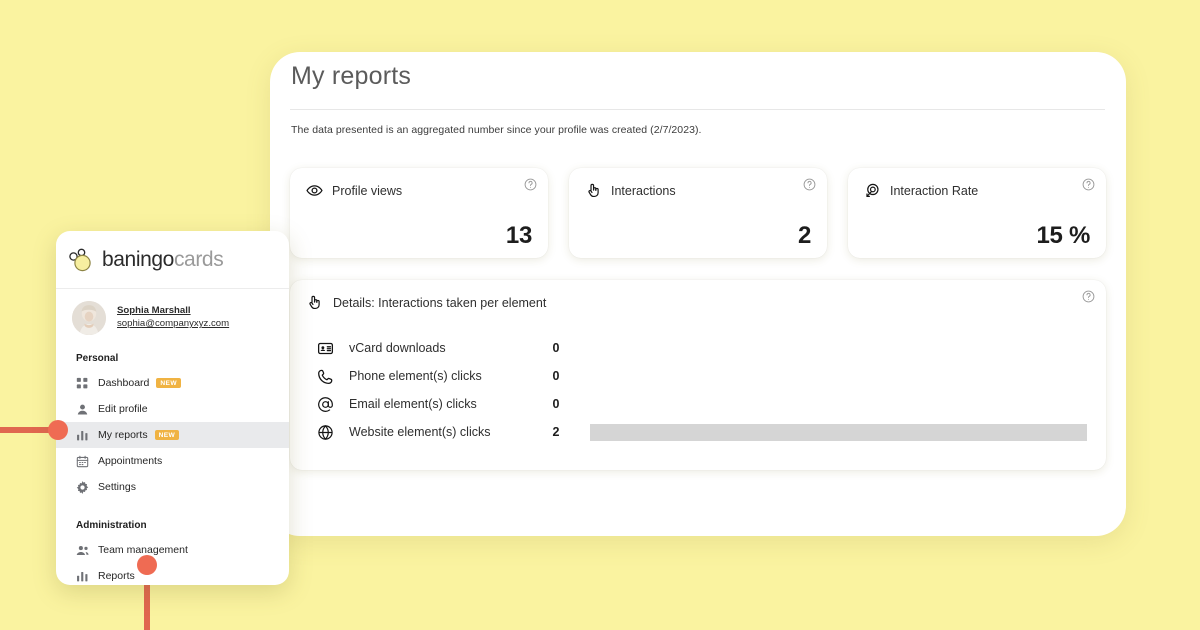  I want to click on stat-header: Profile views, so click(419, 190).